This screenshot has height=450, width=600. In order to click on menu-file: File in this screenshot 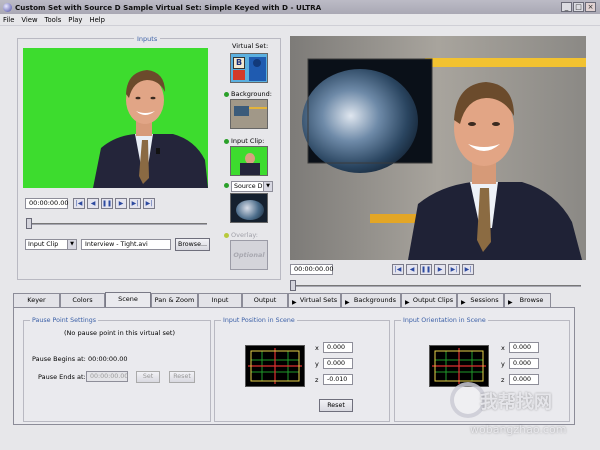, I will do `click(8, 20)`.